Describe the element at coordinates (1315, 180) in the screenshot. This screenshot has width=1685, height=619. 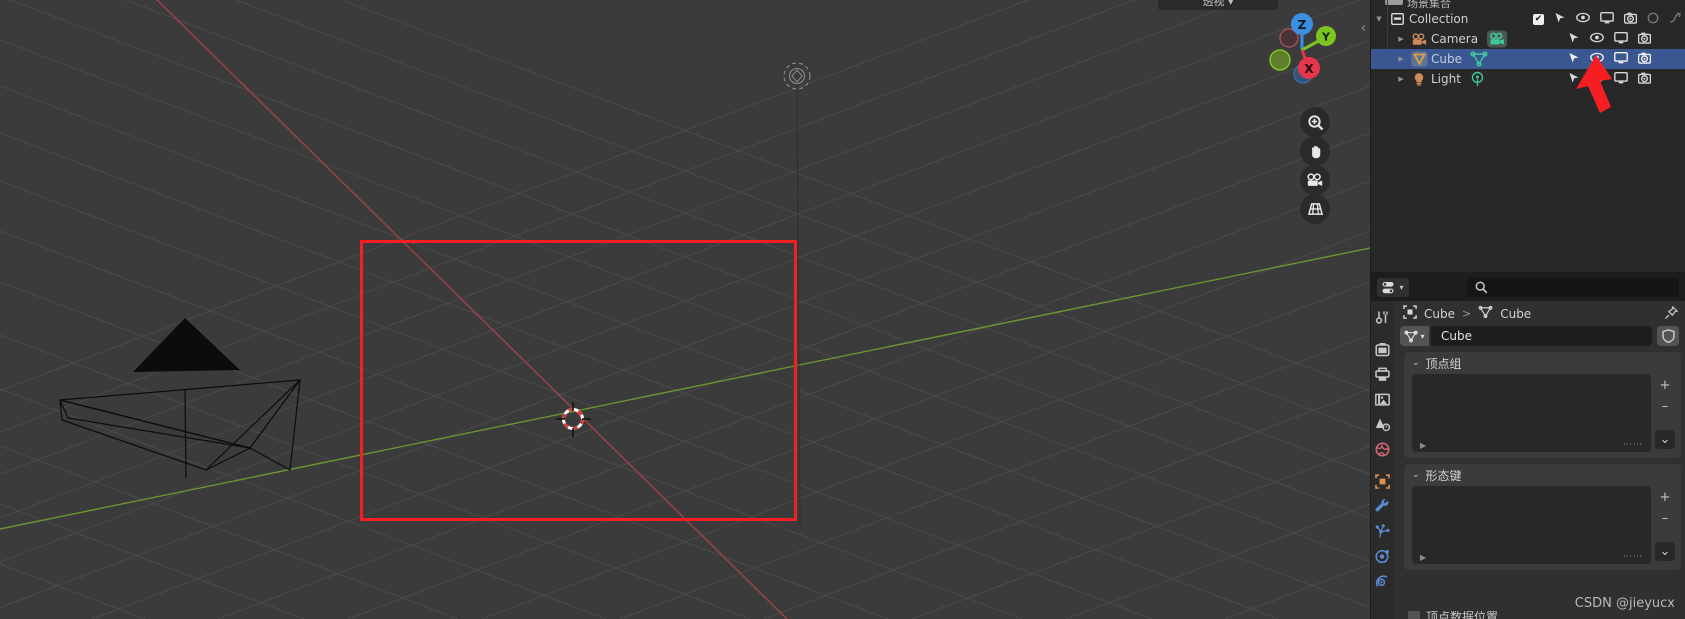
I see `camera-view-icon` at that location.